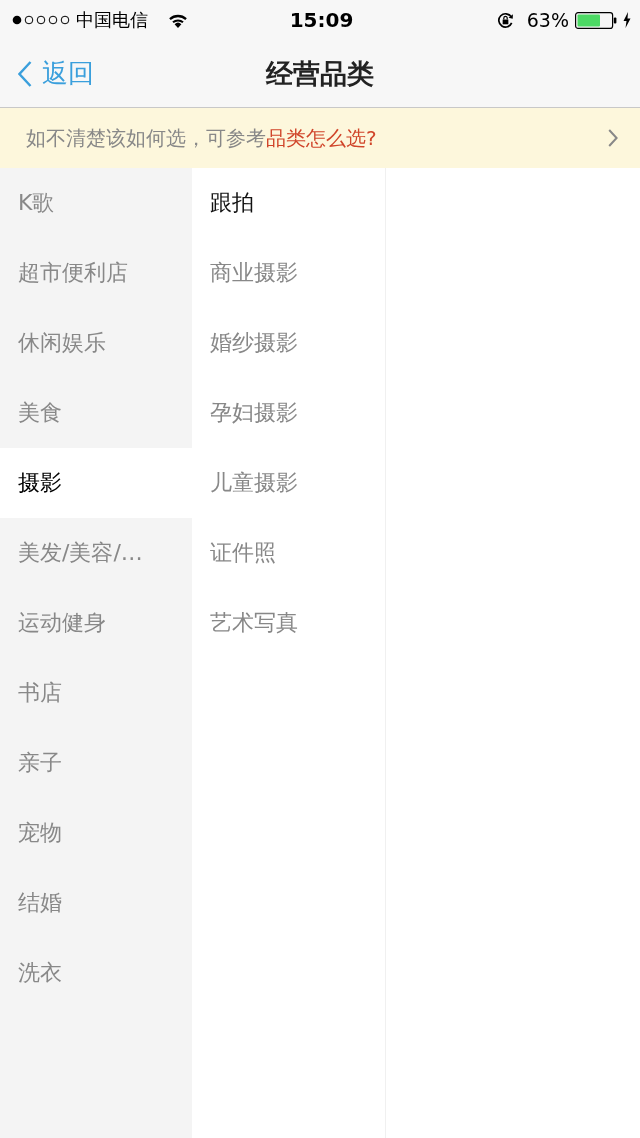  Describe the element at coordinates (25, 73) in the screenshot. I see `back-chevron-icon` at that location.